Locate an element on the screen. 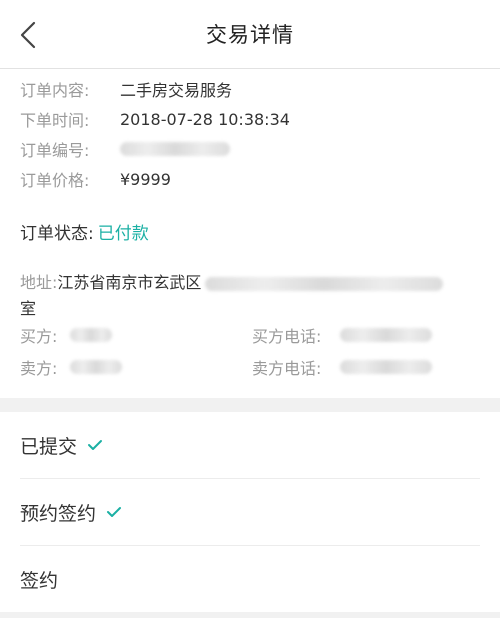  seller-name-redacted is located at coordinates (96, 367).